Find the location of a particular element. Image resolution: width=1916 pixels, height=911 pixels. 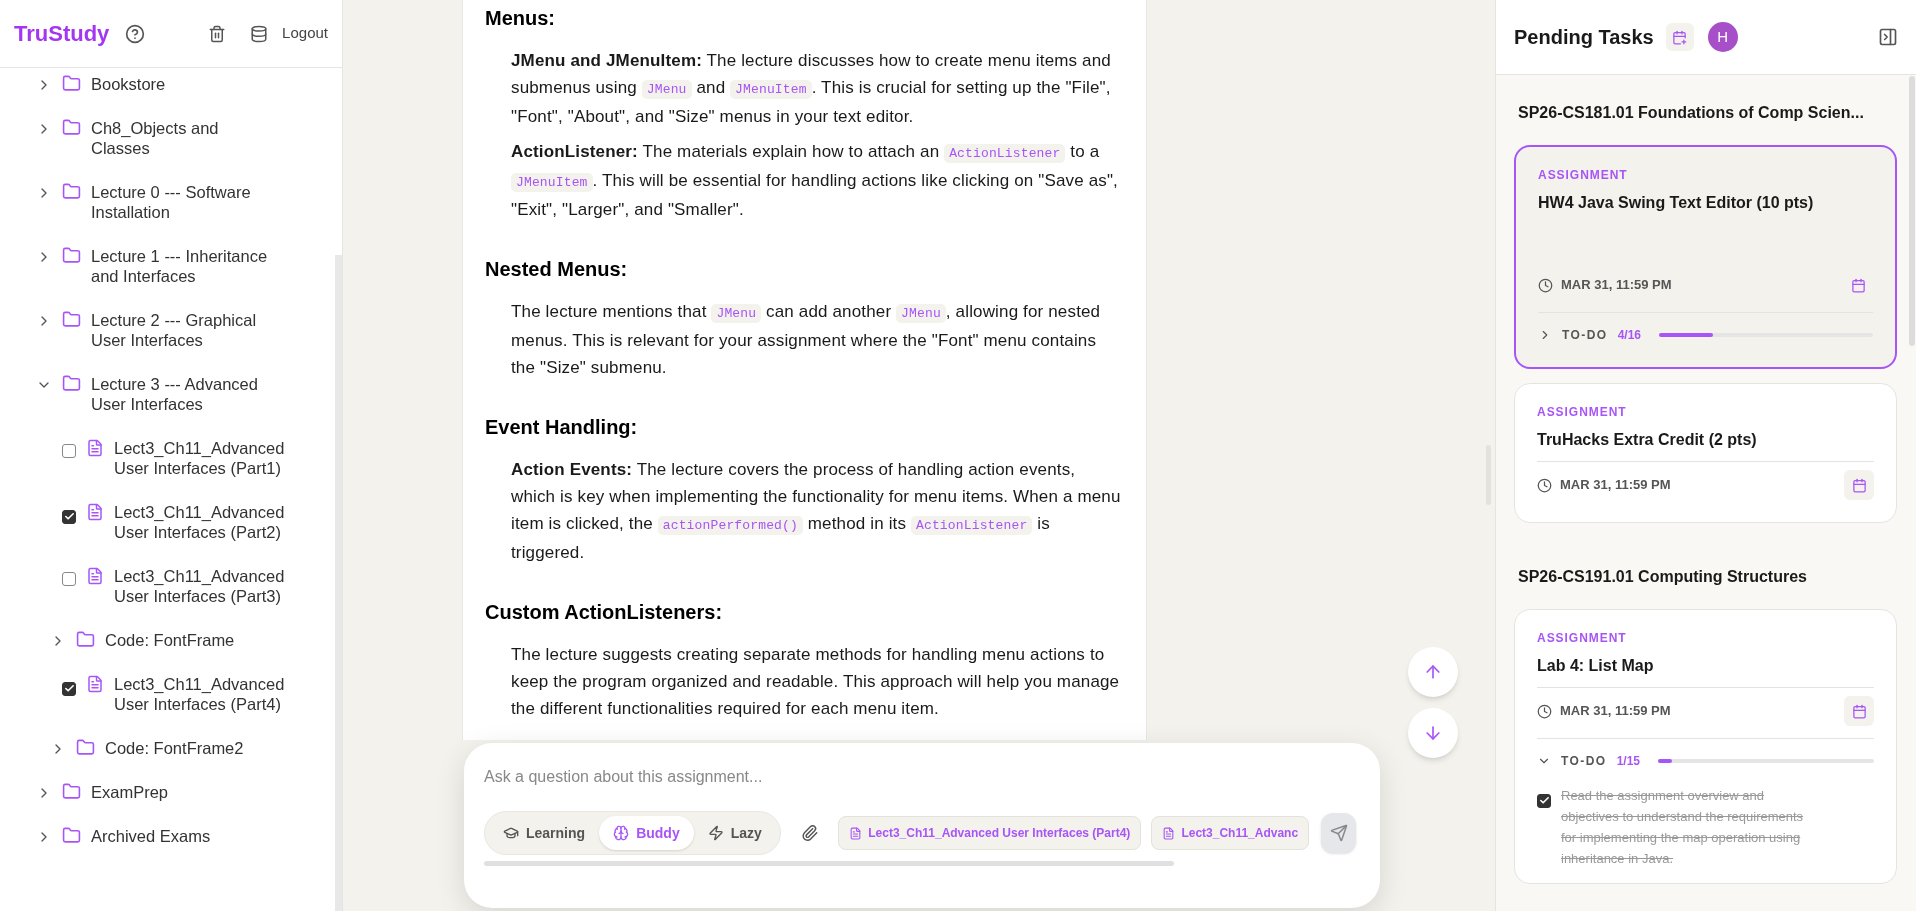

add-event-button is located at coordinates (1679, 37).